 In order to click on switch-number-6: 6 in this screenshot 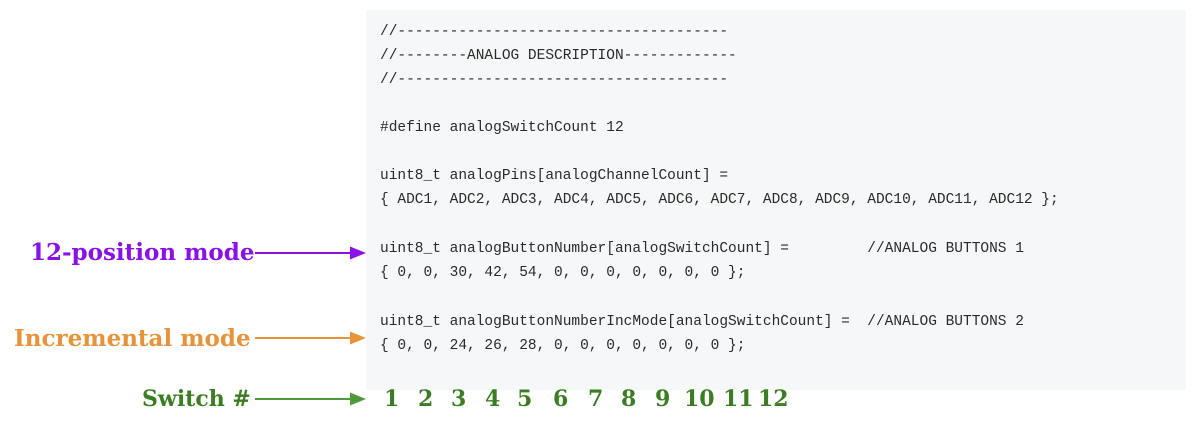, I will do `click(561, 399)`.